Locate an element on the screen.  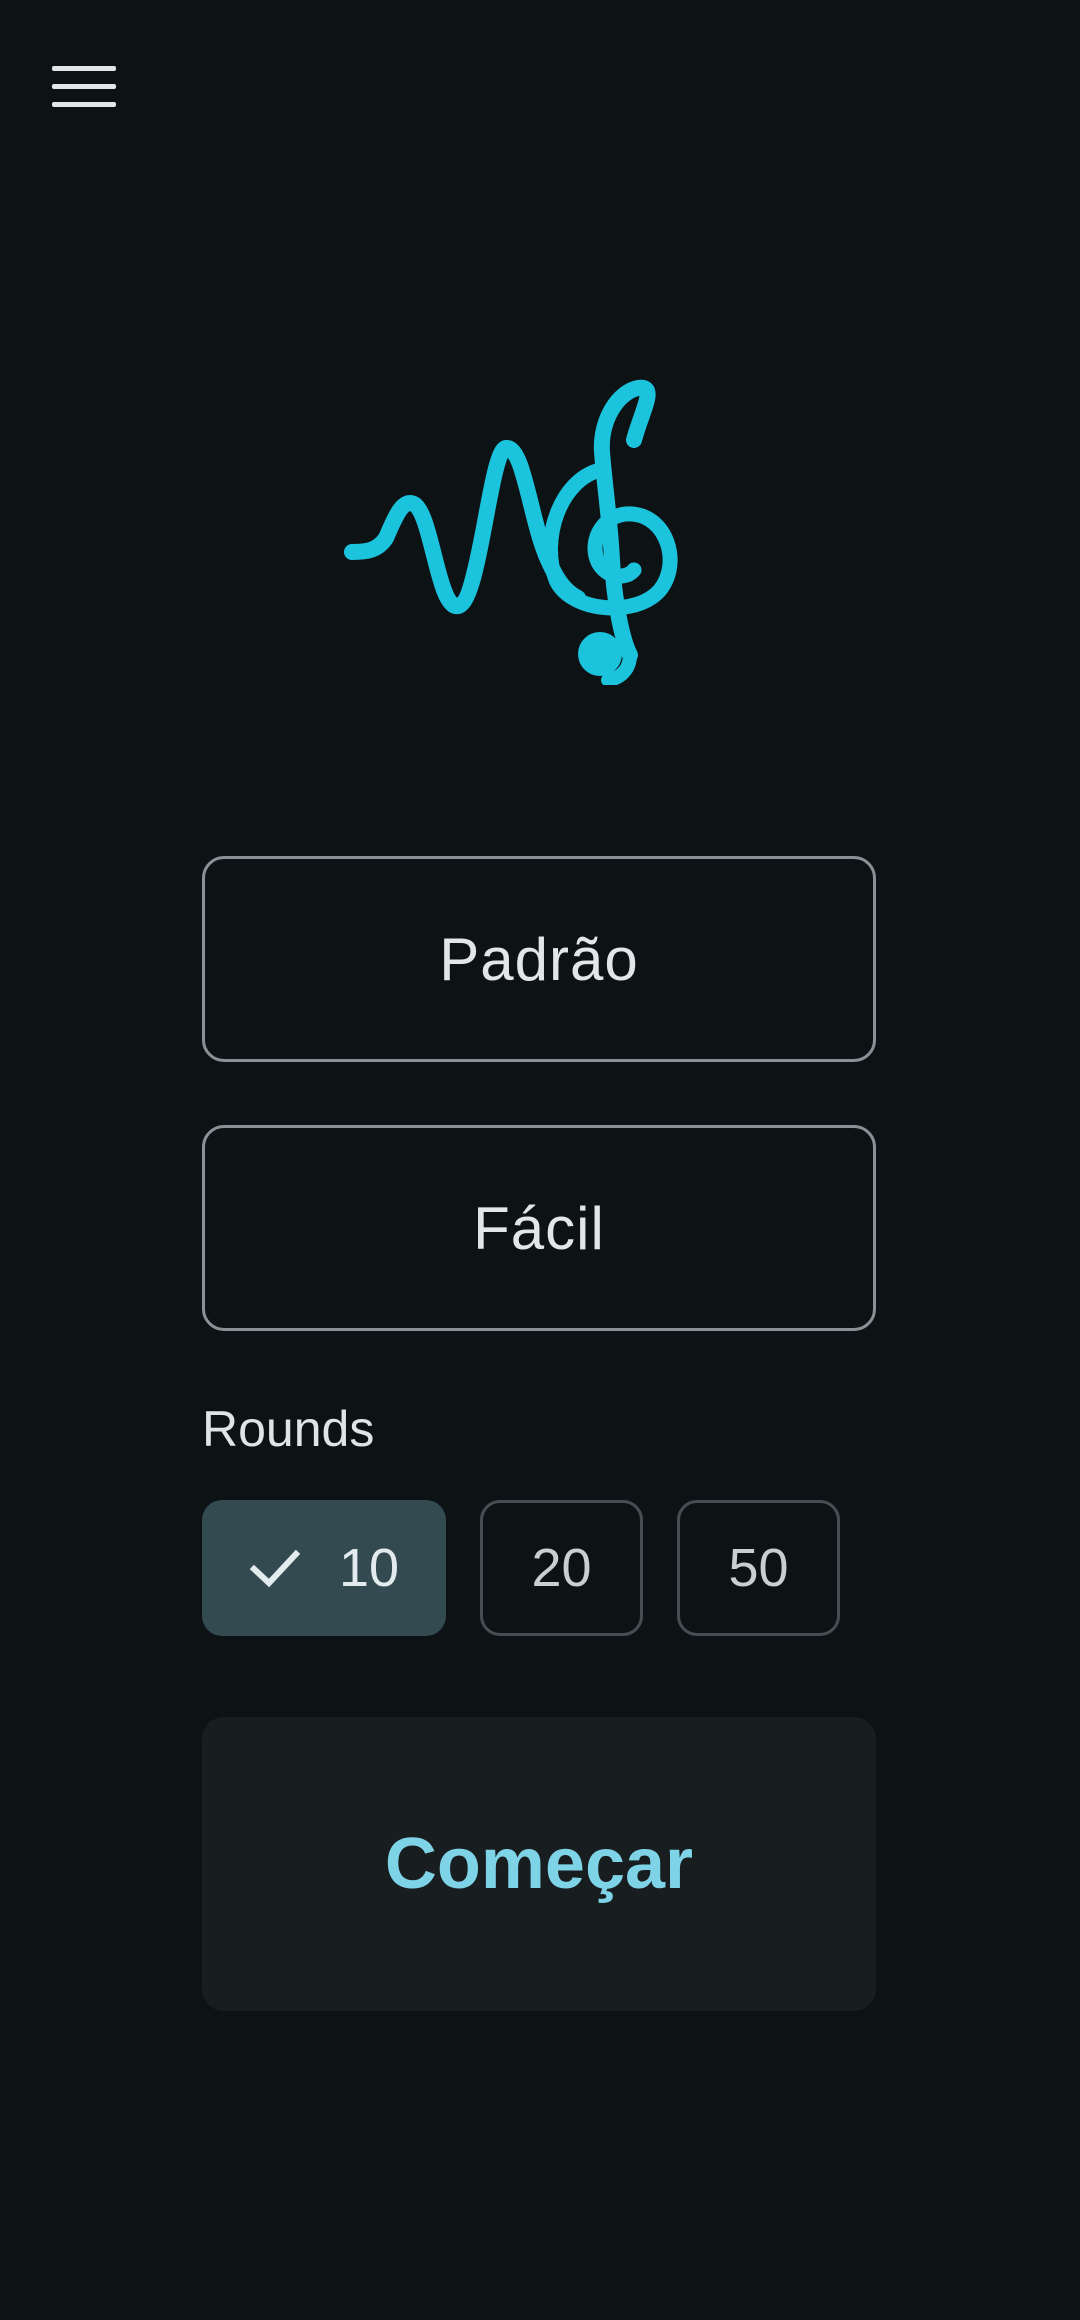
rounds-chip-10: 10 is located at coordinates (324, 1568).